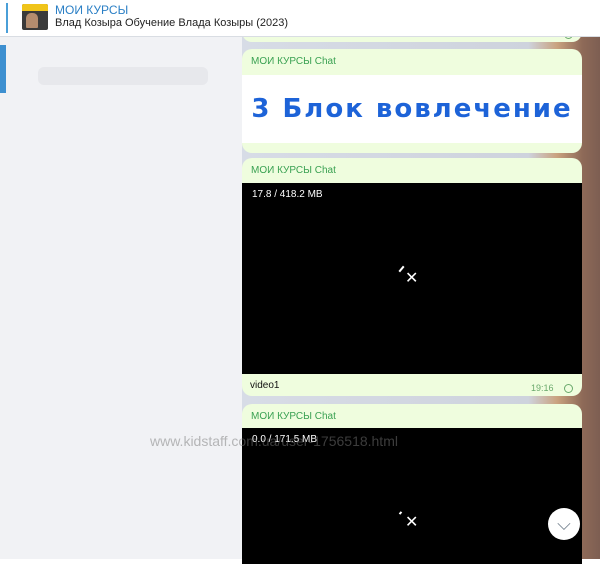 The image size is (600, 564). I want to click on channel-avatar, so click(35, 17).